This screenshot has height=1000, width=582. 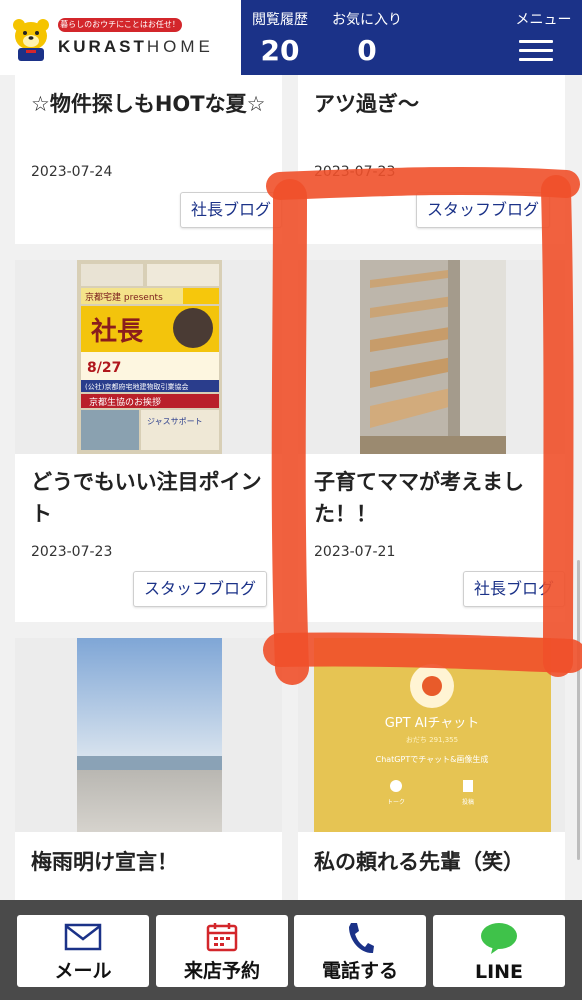 I want to click on mail-button: メール, so click(x=83, y=951).